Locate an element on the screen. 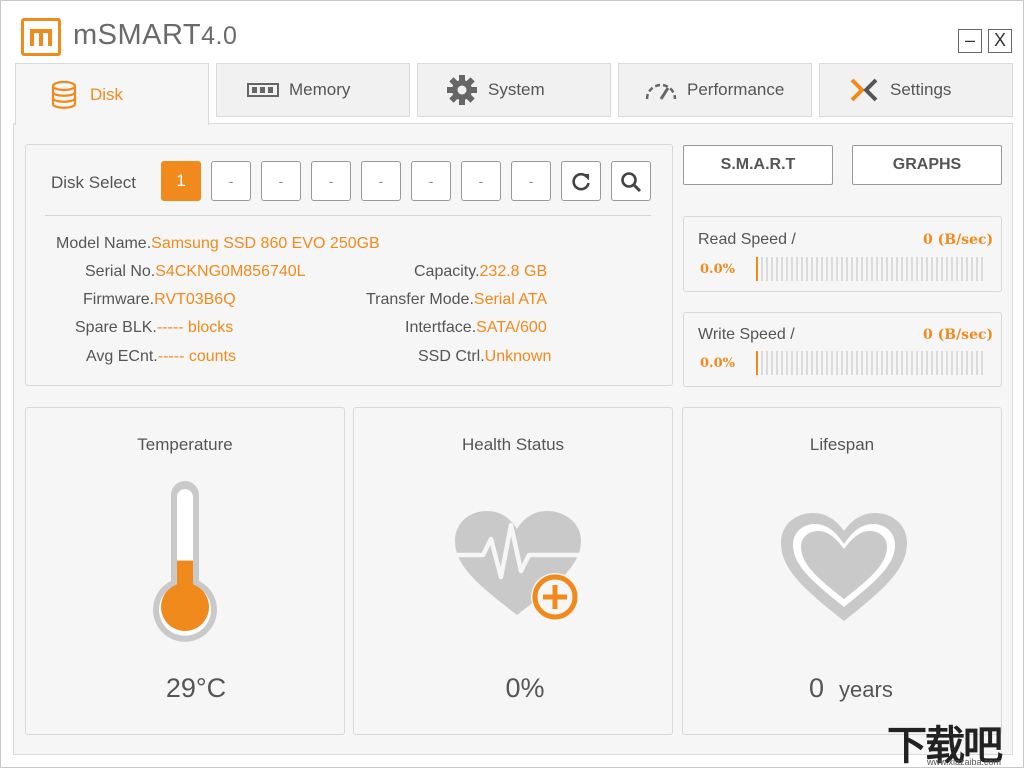 The height and width of the screenshot is (768, 1024). tab-system: System is located at coordinates (514, 90).